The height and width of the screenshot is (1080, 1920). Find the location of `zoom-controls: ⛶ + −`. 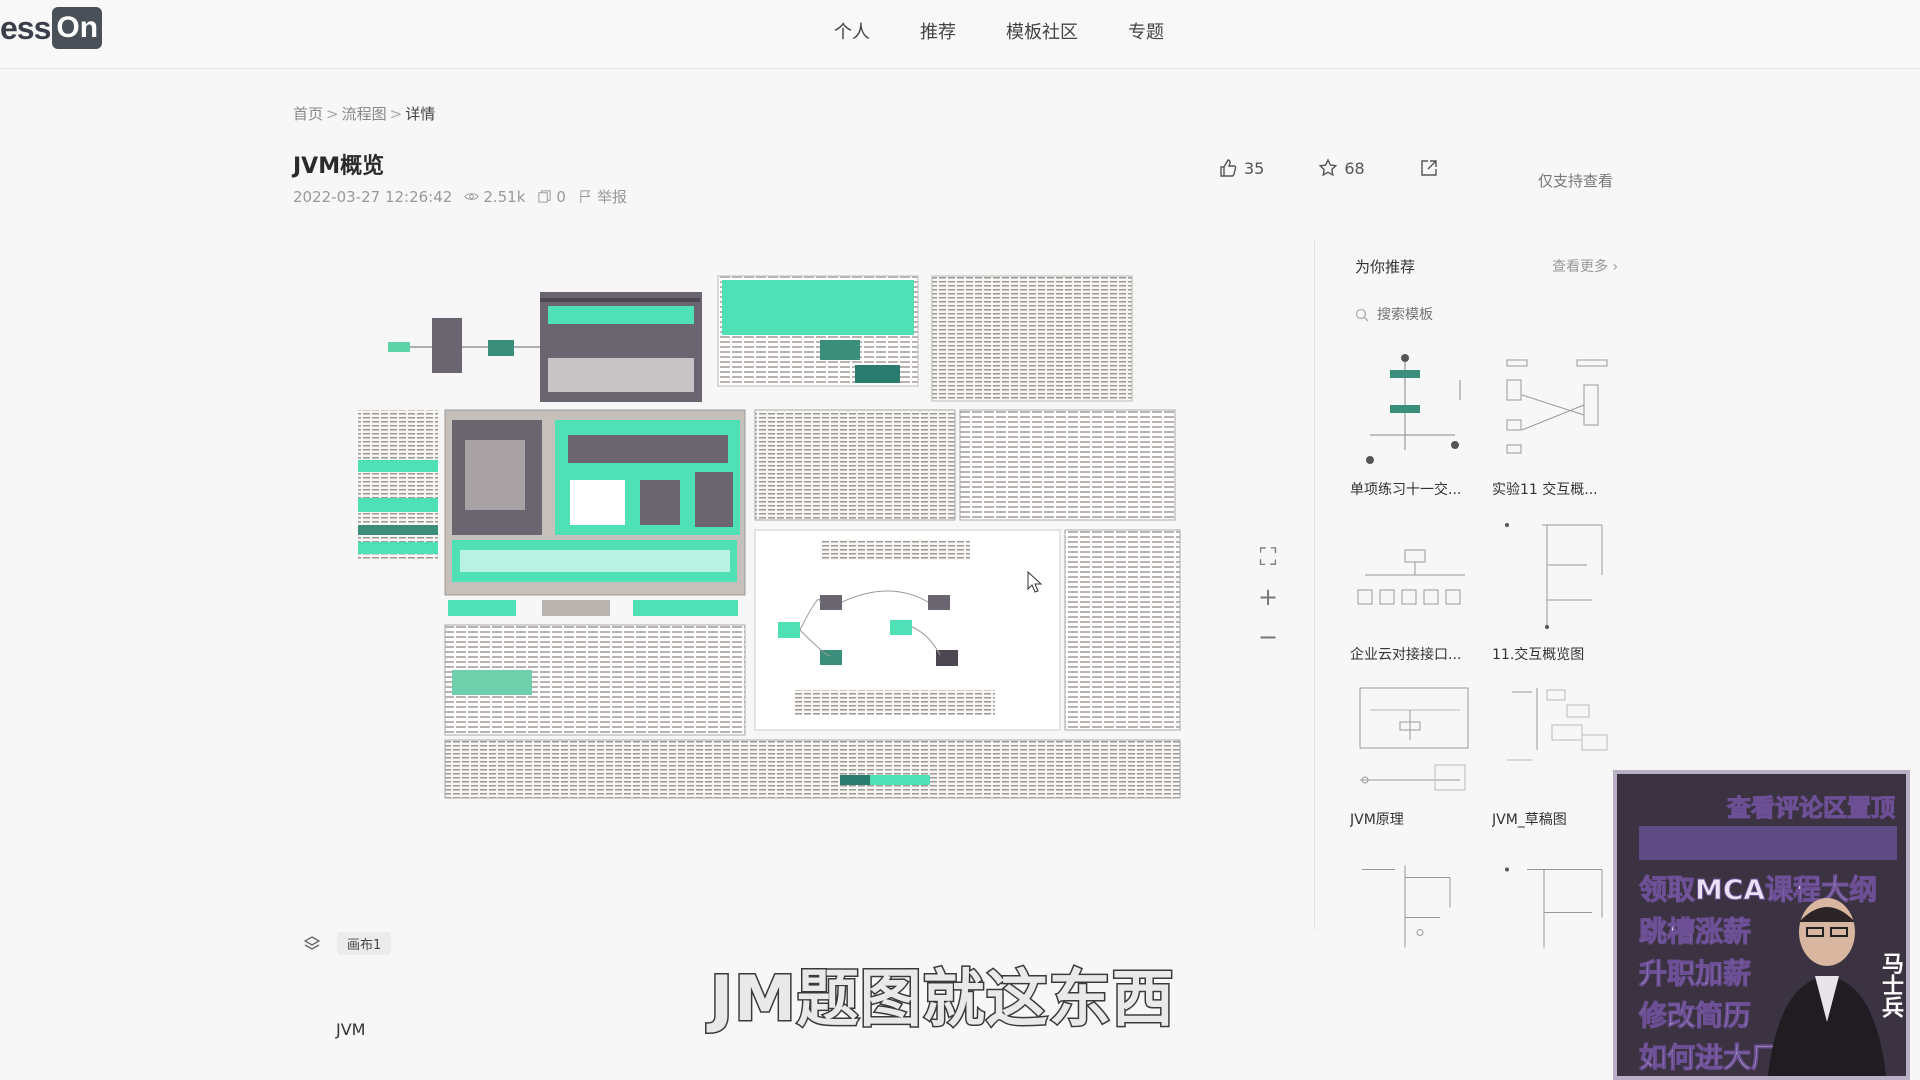

zoom-controls: ⛶ + − is located at coordinates (1268, 597).